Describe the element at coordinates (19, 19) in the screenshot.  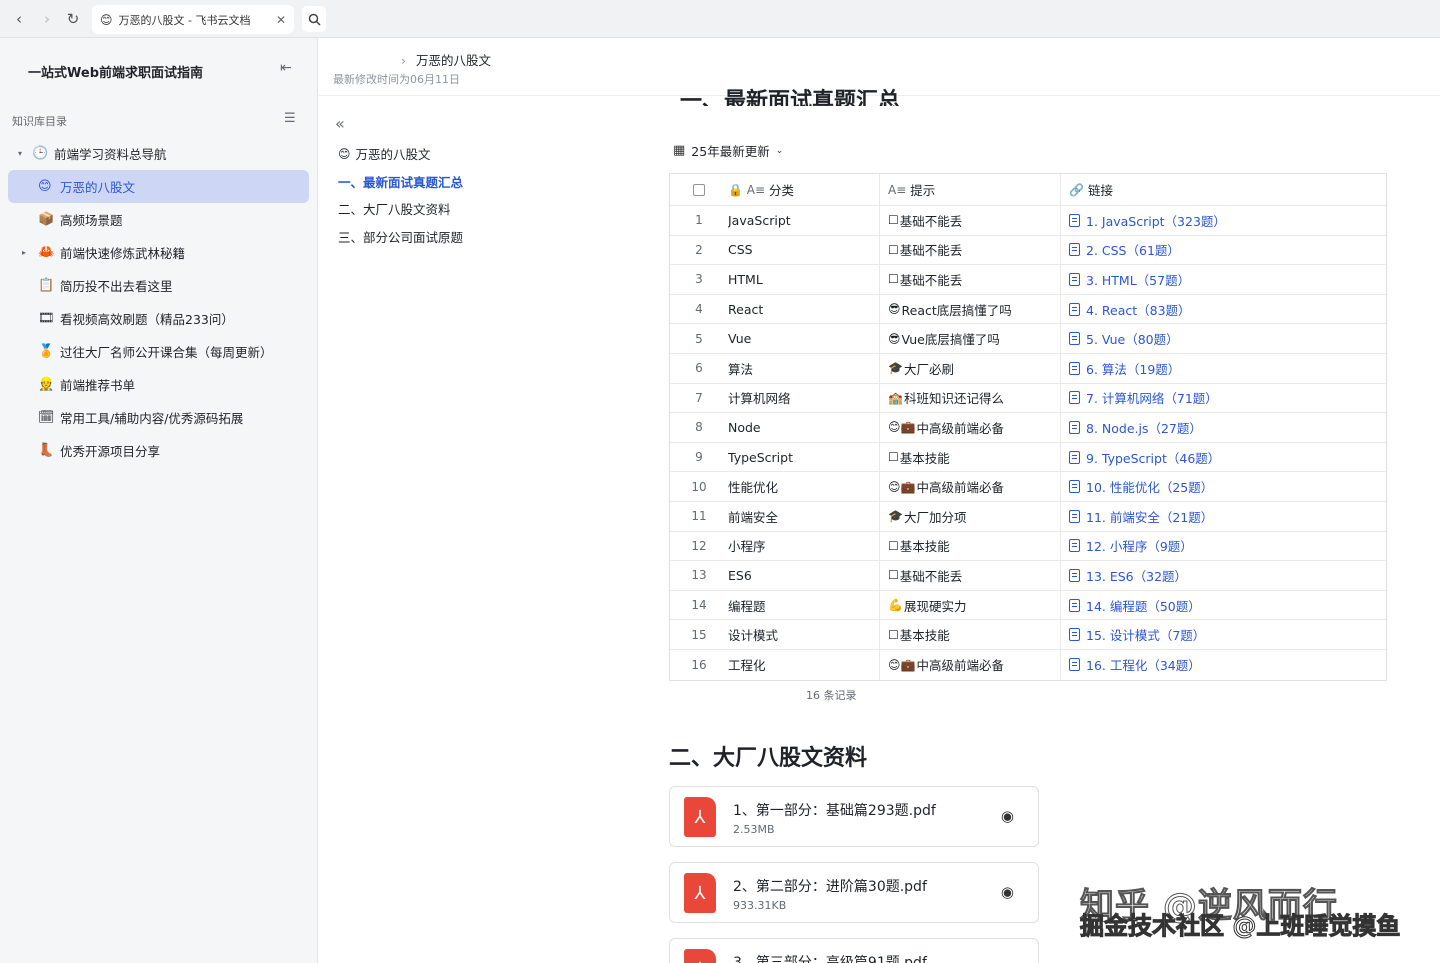
I see `back-icon: ‹` at that location.